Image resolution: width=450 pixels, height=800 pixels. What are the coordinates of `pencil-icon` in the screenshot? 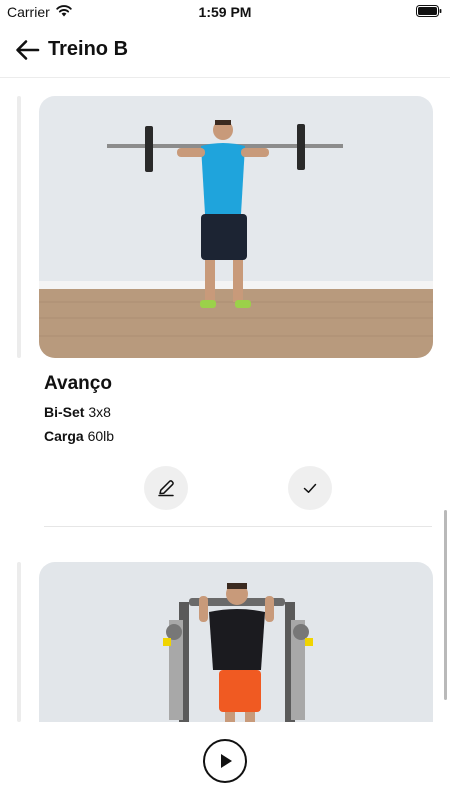 It's located at (166, 488).